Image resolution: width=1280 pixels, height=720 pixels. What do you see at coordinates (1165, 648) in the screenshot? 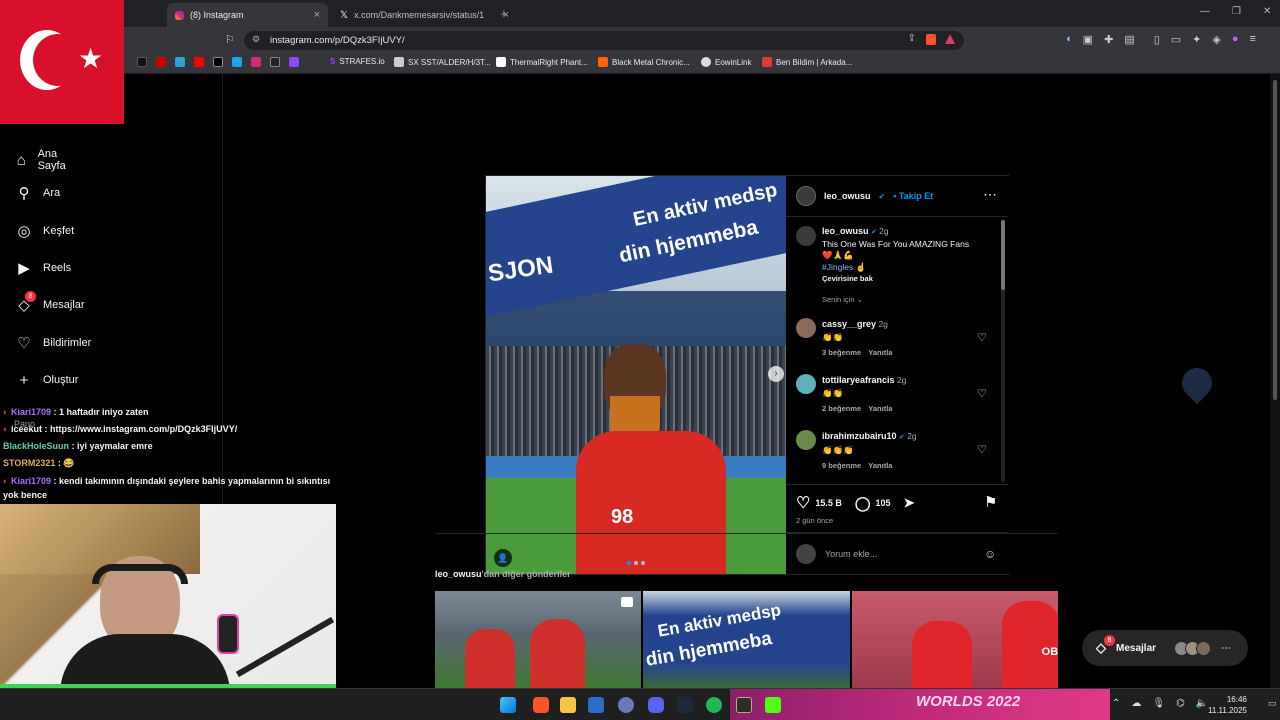
I see `messages-floating-button: ◇ 8 Mesajlar ⋯` at bounding box center [1165, 648].